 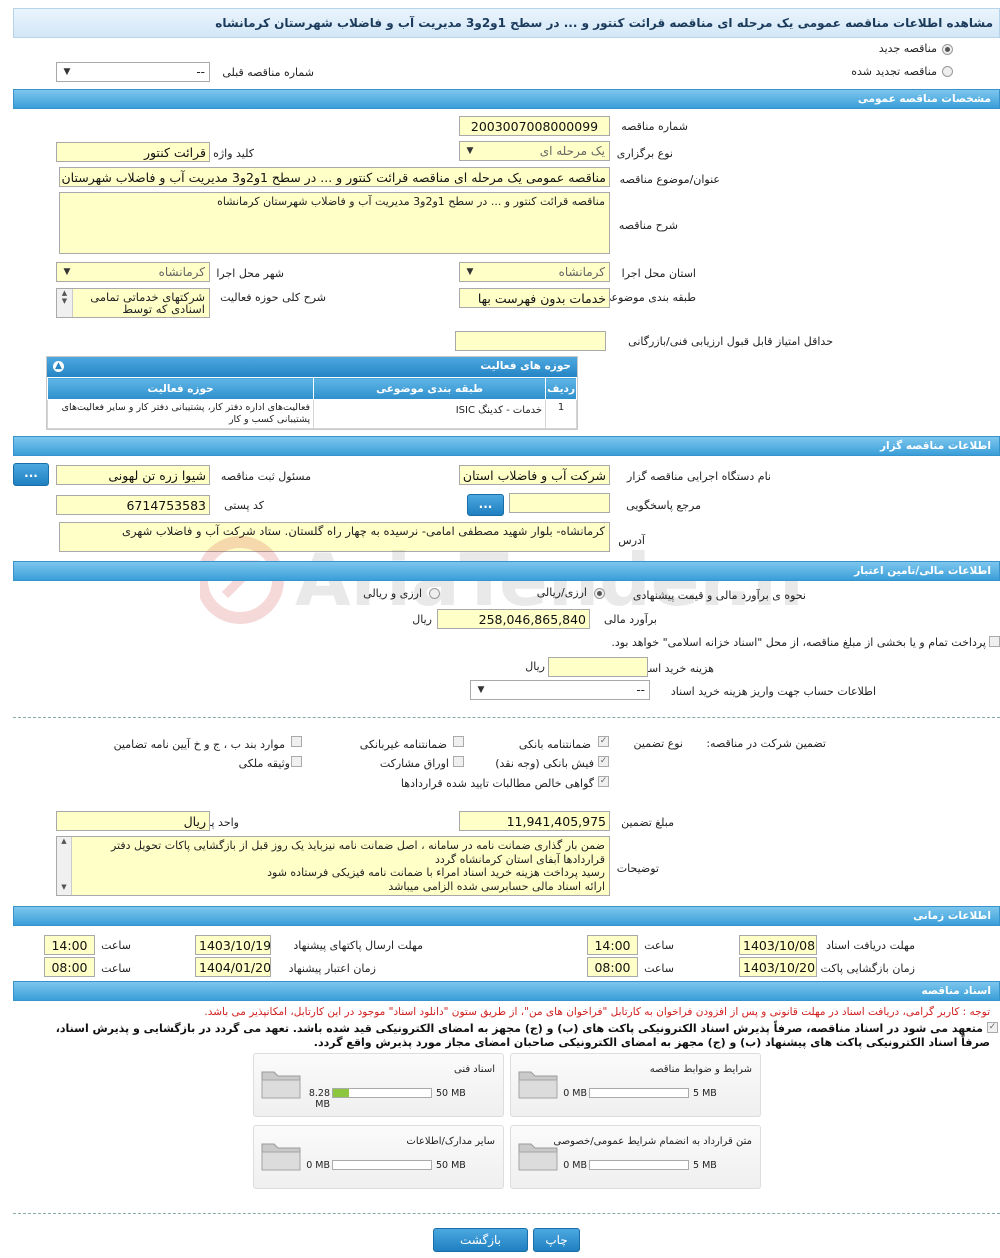 I want to click on doc-receive-time-label: ساعت, so click(x=659, y=945).